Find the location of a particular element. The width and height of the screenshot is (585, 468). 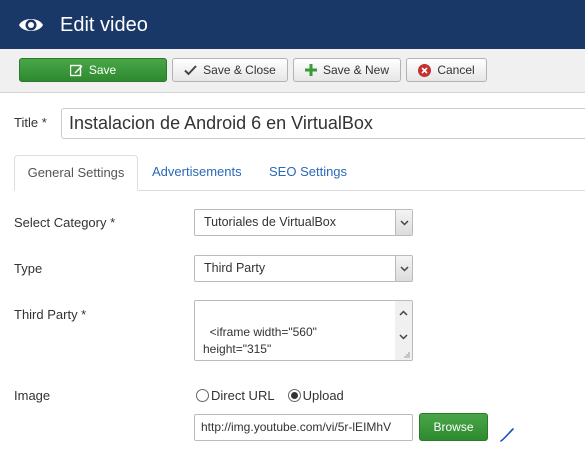

checkmark-icon is located at coordinates (190, 70).